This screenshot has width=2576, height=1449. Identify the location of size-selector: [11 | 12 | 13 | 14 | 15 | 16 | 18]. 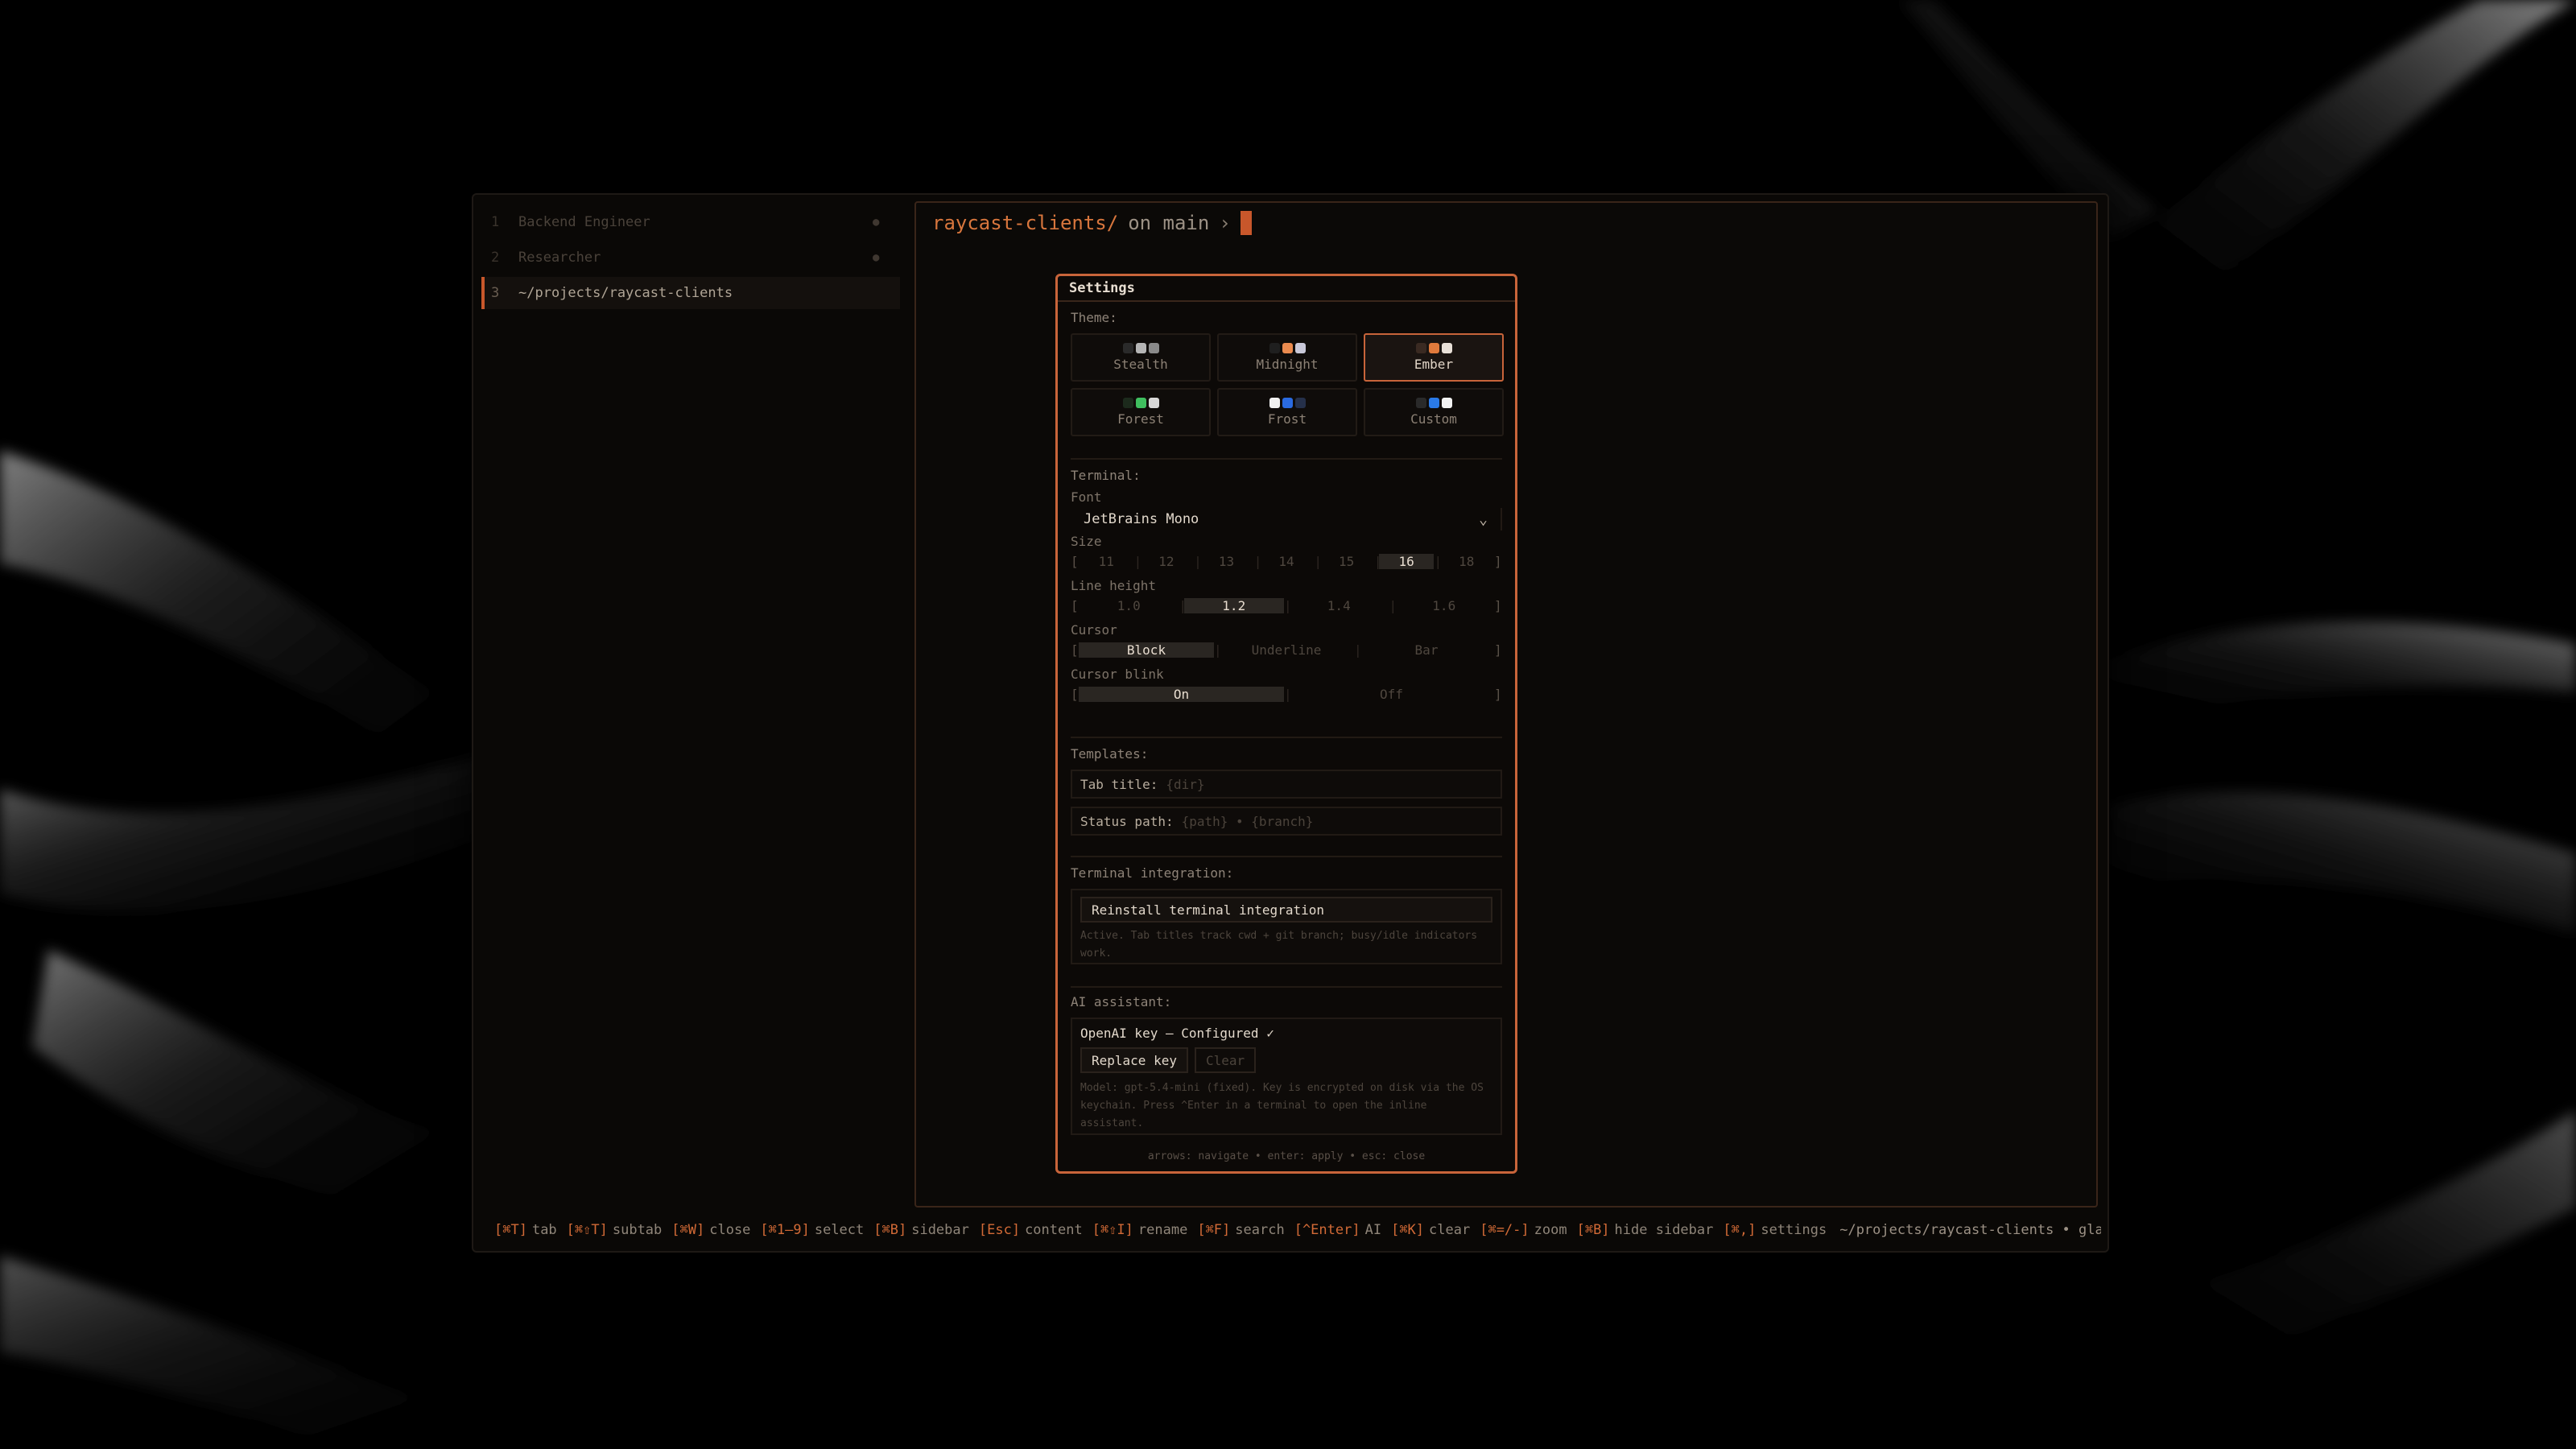
(1286, 561).